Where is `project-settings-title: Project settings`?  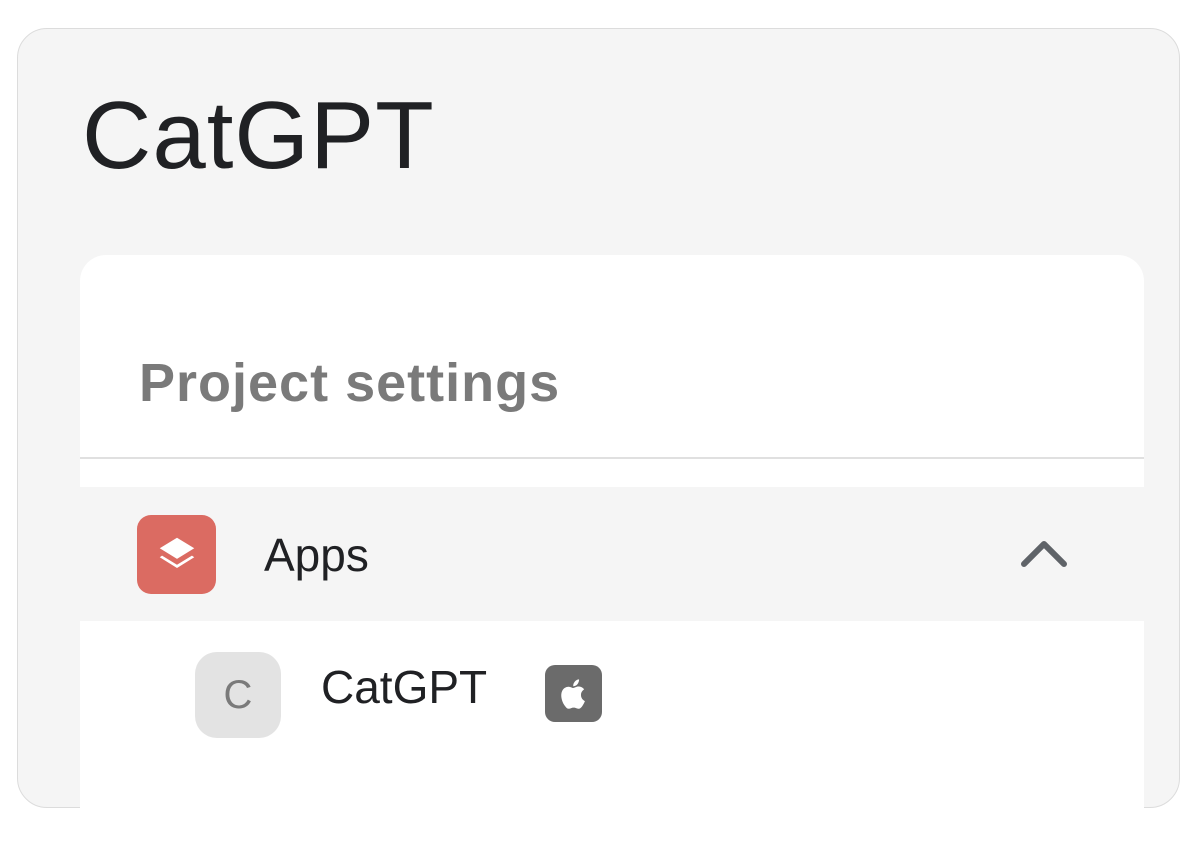 project-settings-title: Project settings is located at coordinates (350, 383).